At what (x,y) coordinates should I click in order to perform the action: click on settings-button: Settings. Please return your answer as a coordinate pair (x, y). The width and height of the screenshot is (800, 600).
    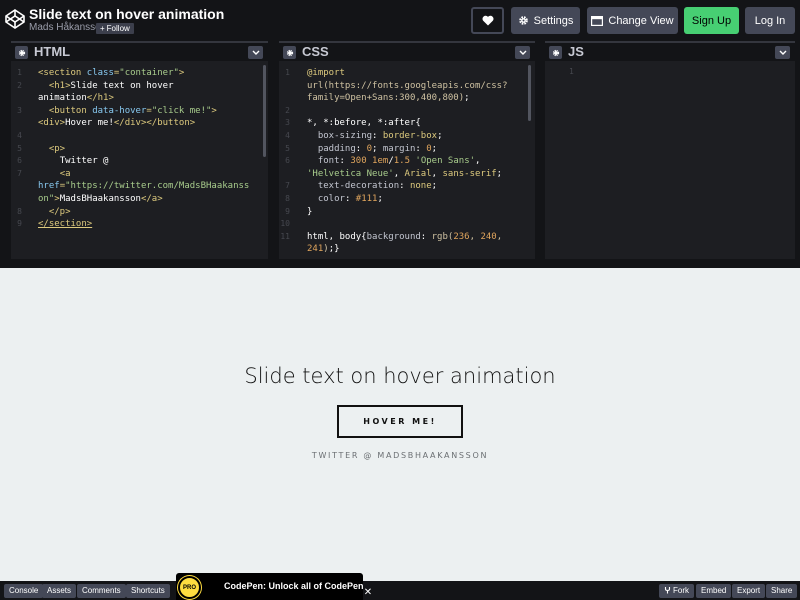
    Looking at the image, I should click on (545, 20).